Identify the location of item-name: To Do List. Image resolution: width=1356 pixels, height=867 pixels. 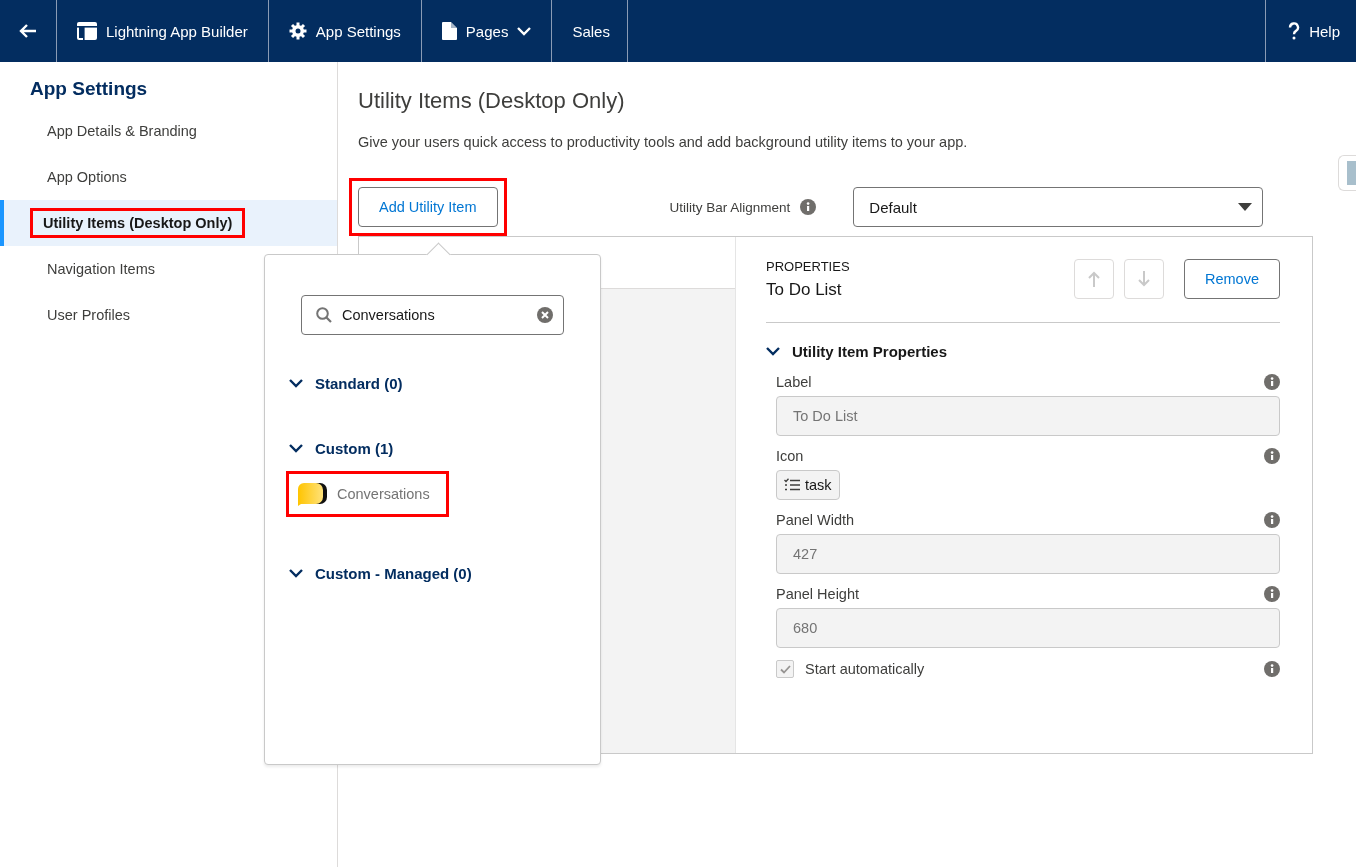
(804, 290).